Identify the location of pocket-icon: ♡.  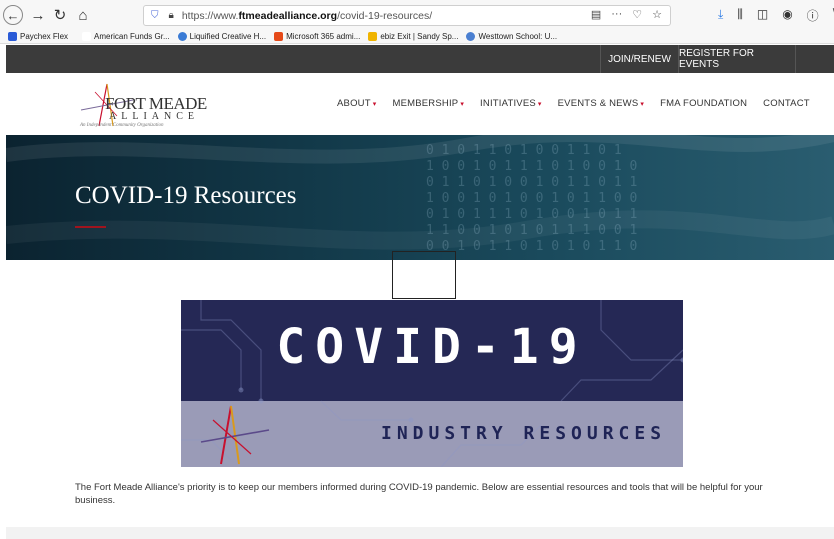
(637, 14).